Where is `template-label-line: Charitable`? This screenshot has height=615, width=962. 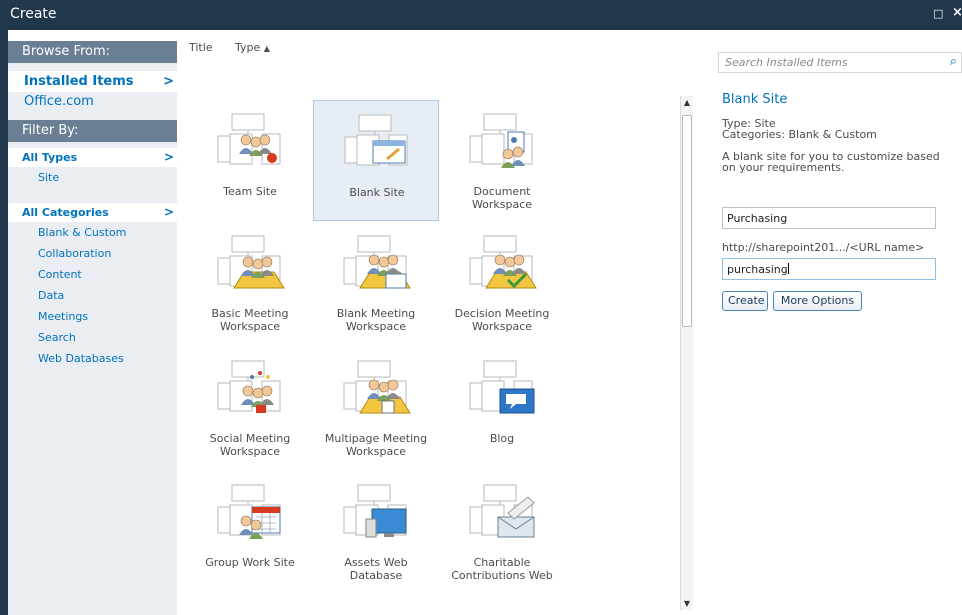
template-label-line: Charitable is located at coordinates (502, 562).